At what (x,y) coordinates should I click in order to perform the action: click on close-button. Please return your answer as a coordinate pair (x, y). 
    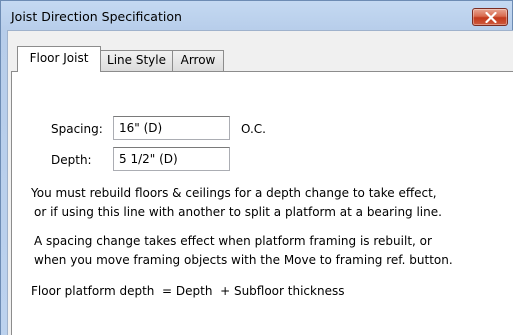
    Looking at the image, I should click on (490, 17).